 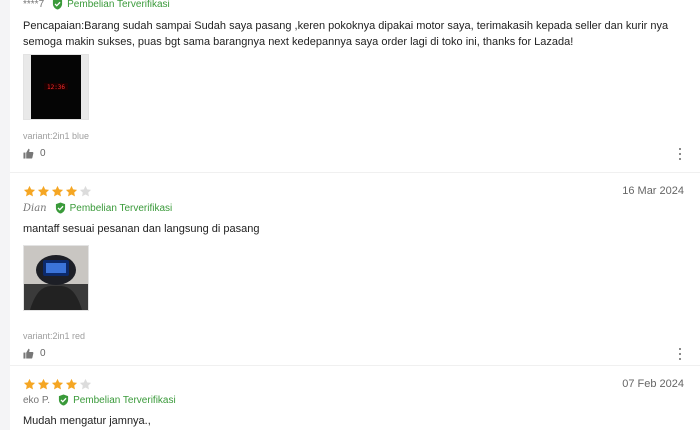 I want to click on review-photo: 12:36, so click(x=56, y=87).